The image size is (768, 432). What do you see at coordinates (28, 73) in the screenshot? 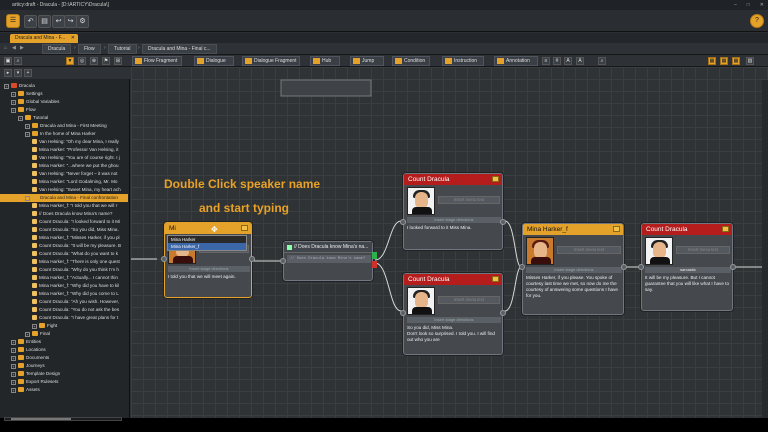
I see `new-item-icon: +` at bounding box center [28, 73].